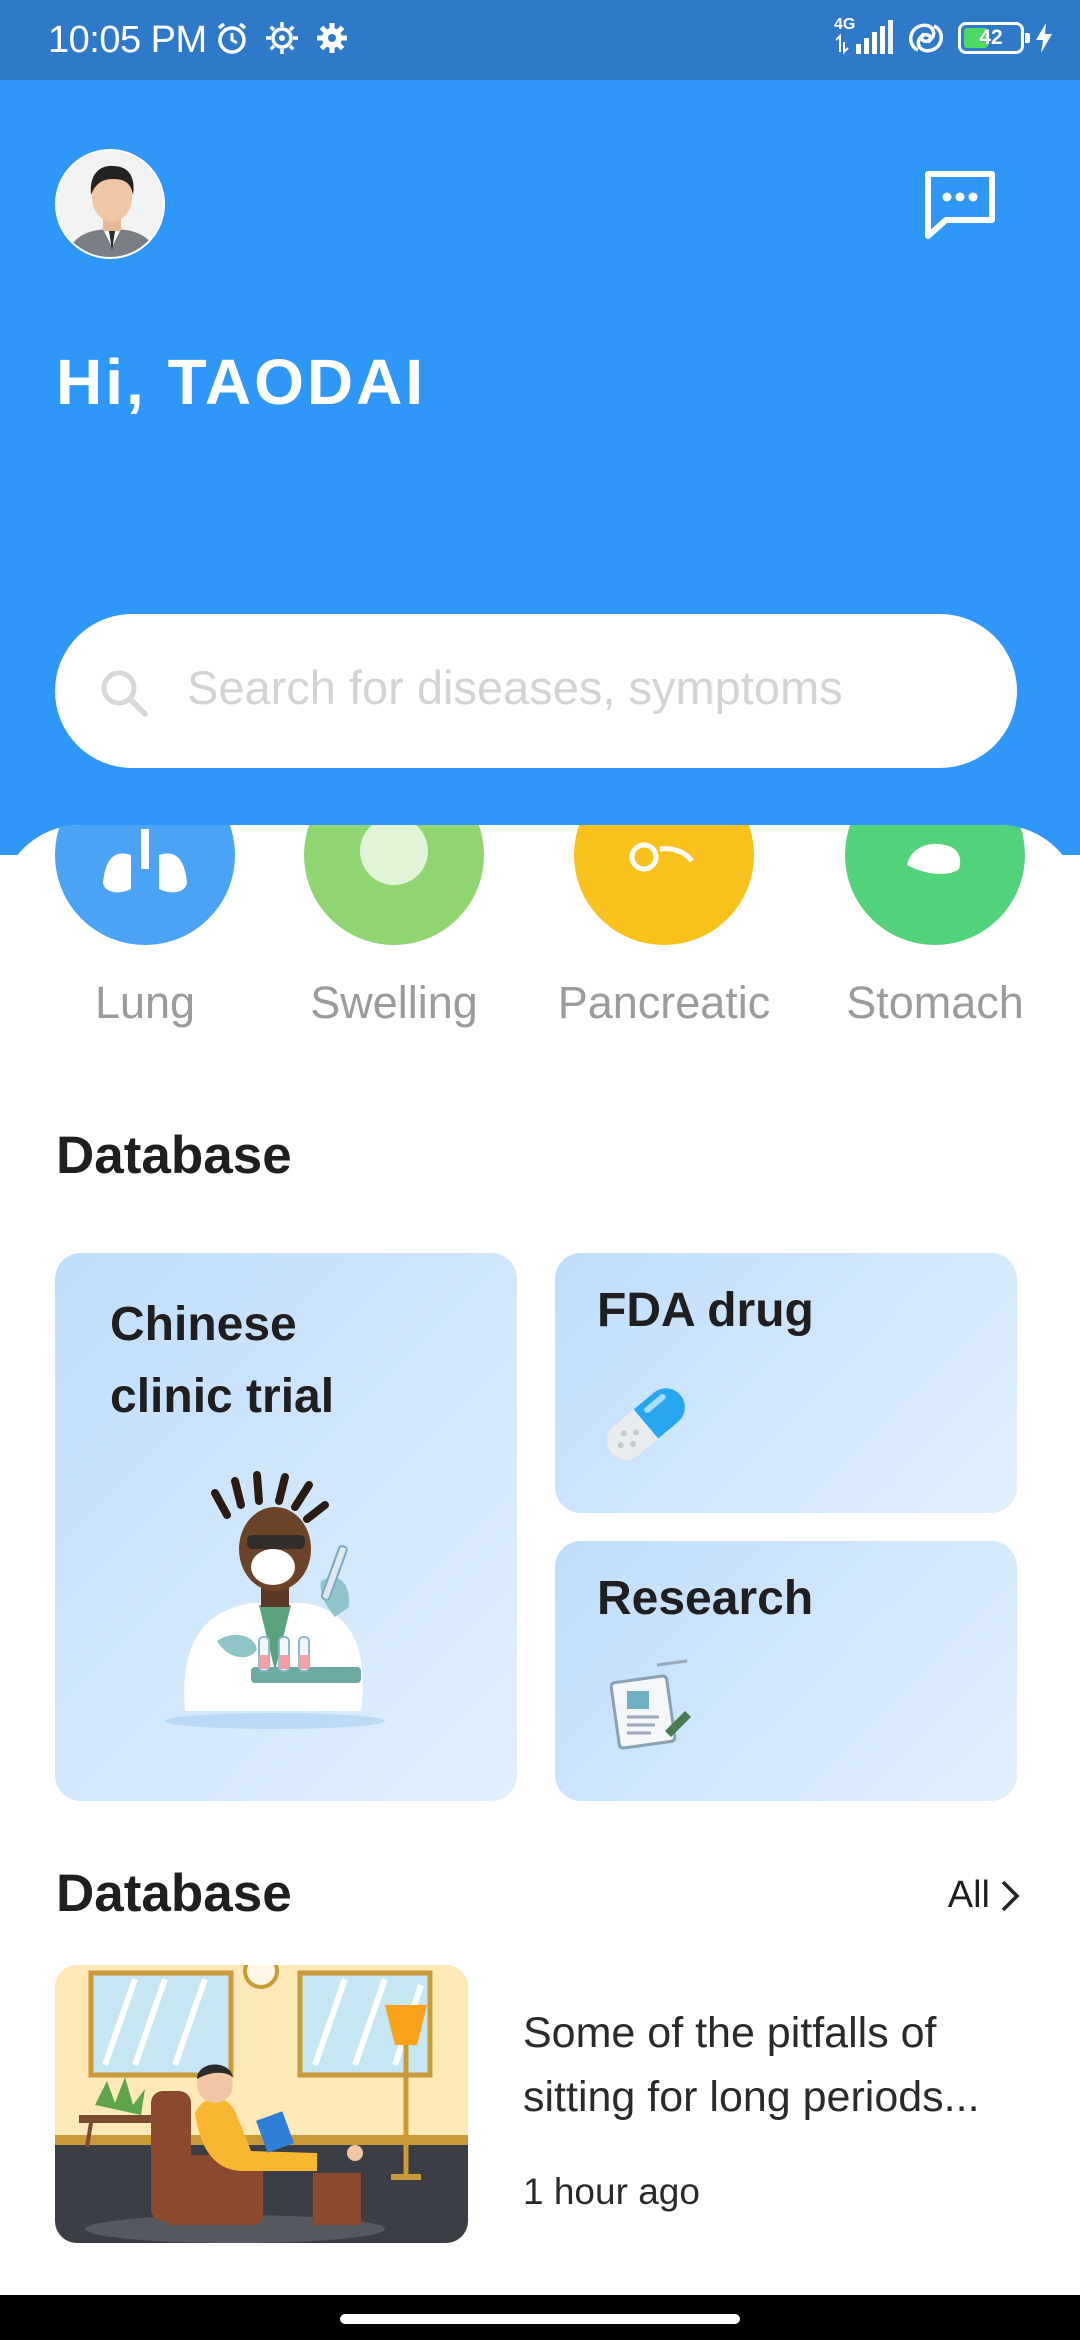  I want to click on card-title: Research, so click(705, 1598).